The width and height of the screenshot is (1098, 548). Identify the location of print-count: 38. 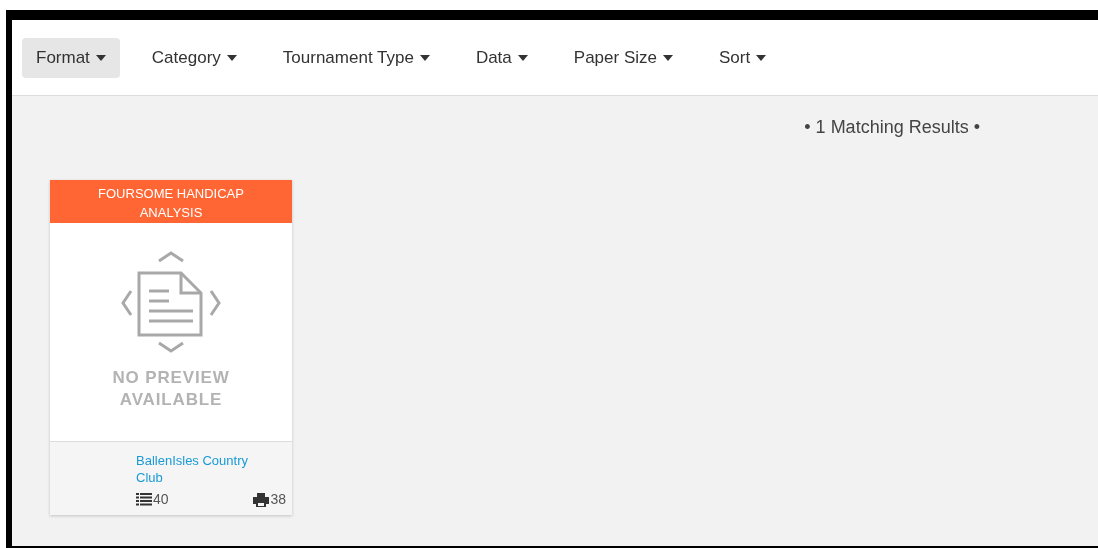
(278, 499).